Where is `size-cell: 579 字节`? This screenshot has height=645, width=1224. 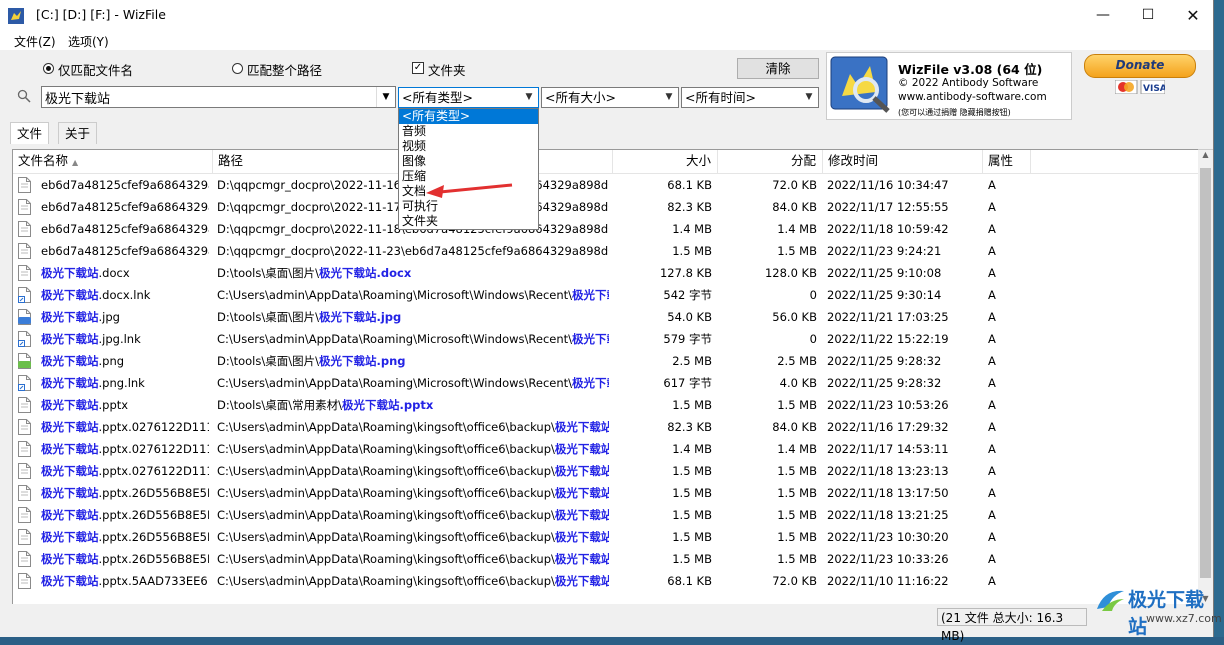 size-cell: 579 字节 is located at coordinates (687, 339).